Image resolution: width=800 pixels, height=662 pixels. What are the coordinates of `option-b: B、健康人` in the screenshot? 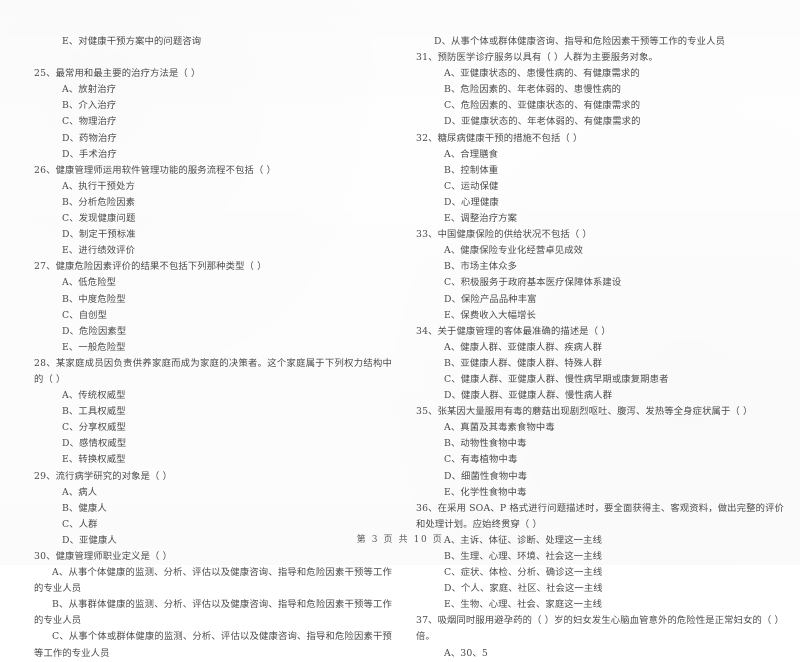 It's located at (213, 509).